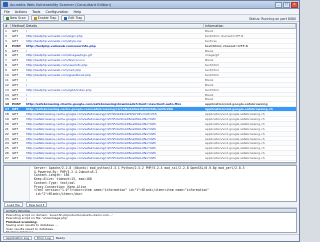 The height and width of the screenshot is (242, 320). I want to click on minimize-button: _, so click(278, 5).